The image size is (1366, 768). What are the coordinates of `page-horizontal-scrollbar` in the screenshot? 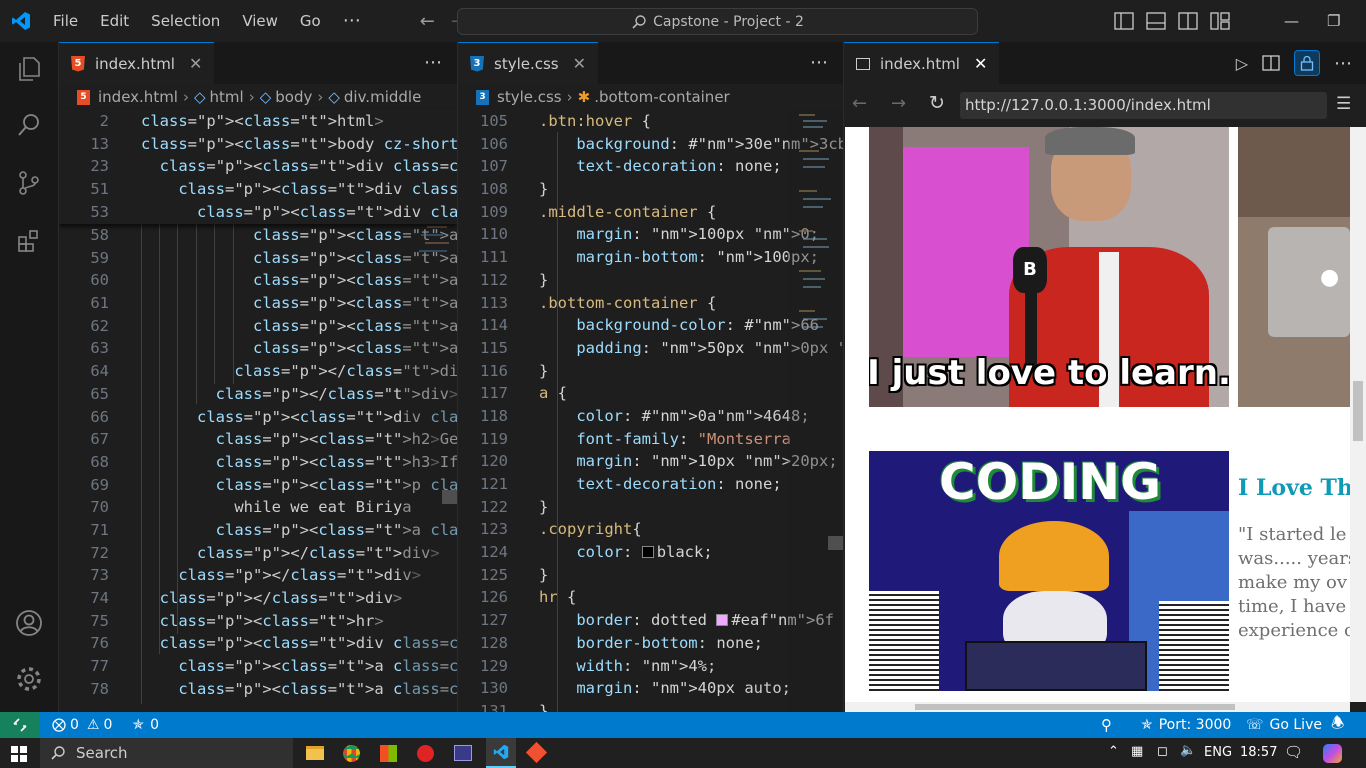 It's located at (1097, 707).